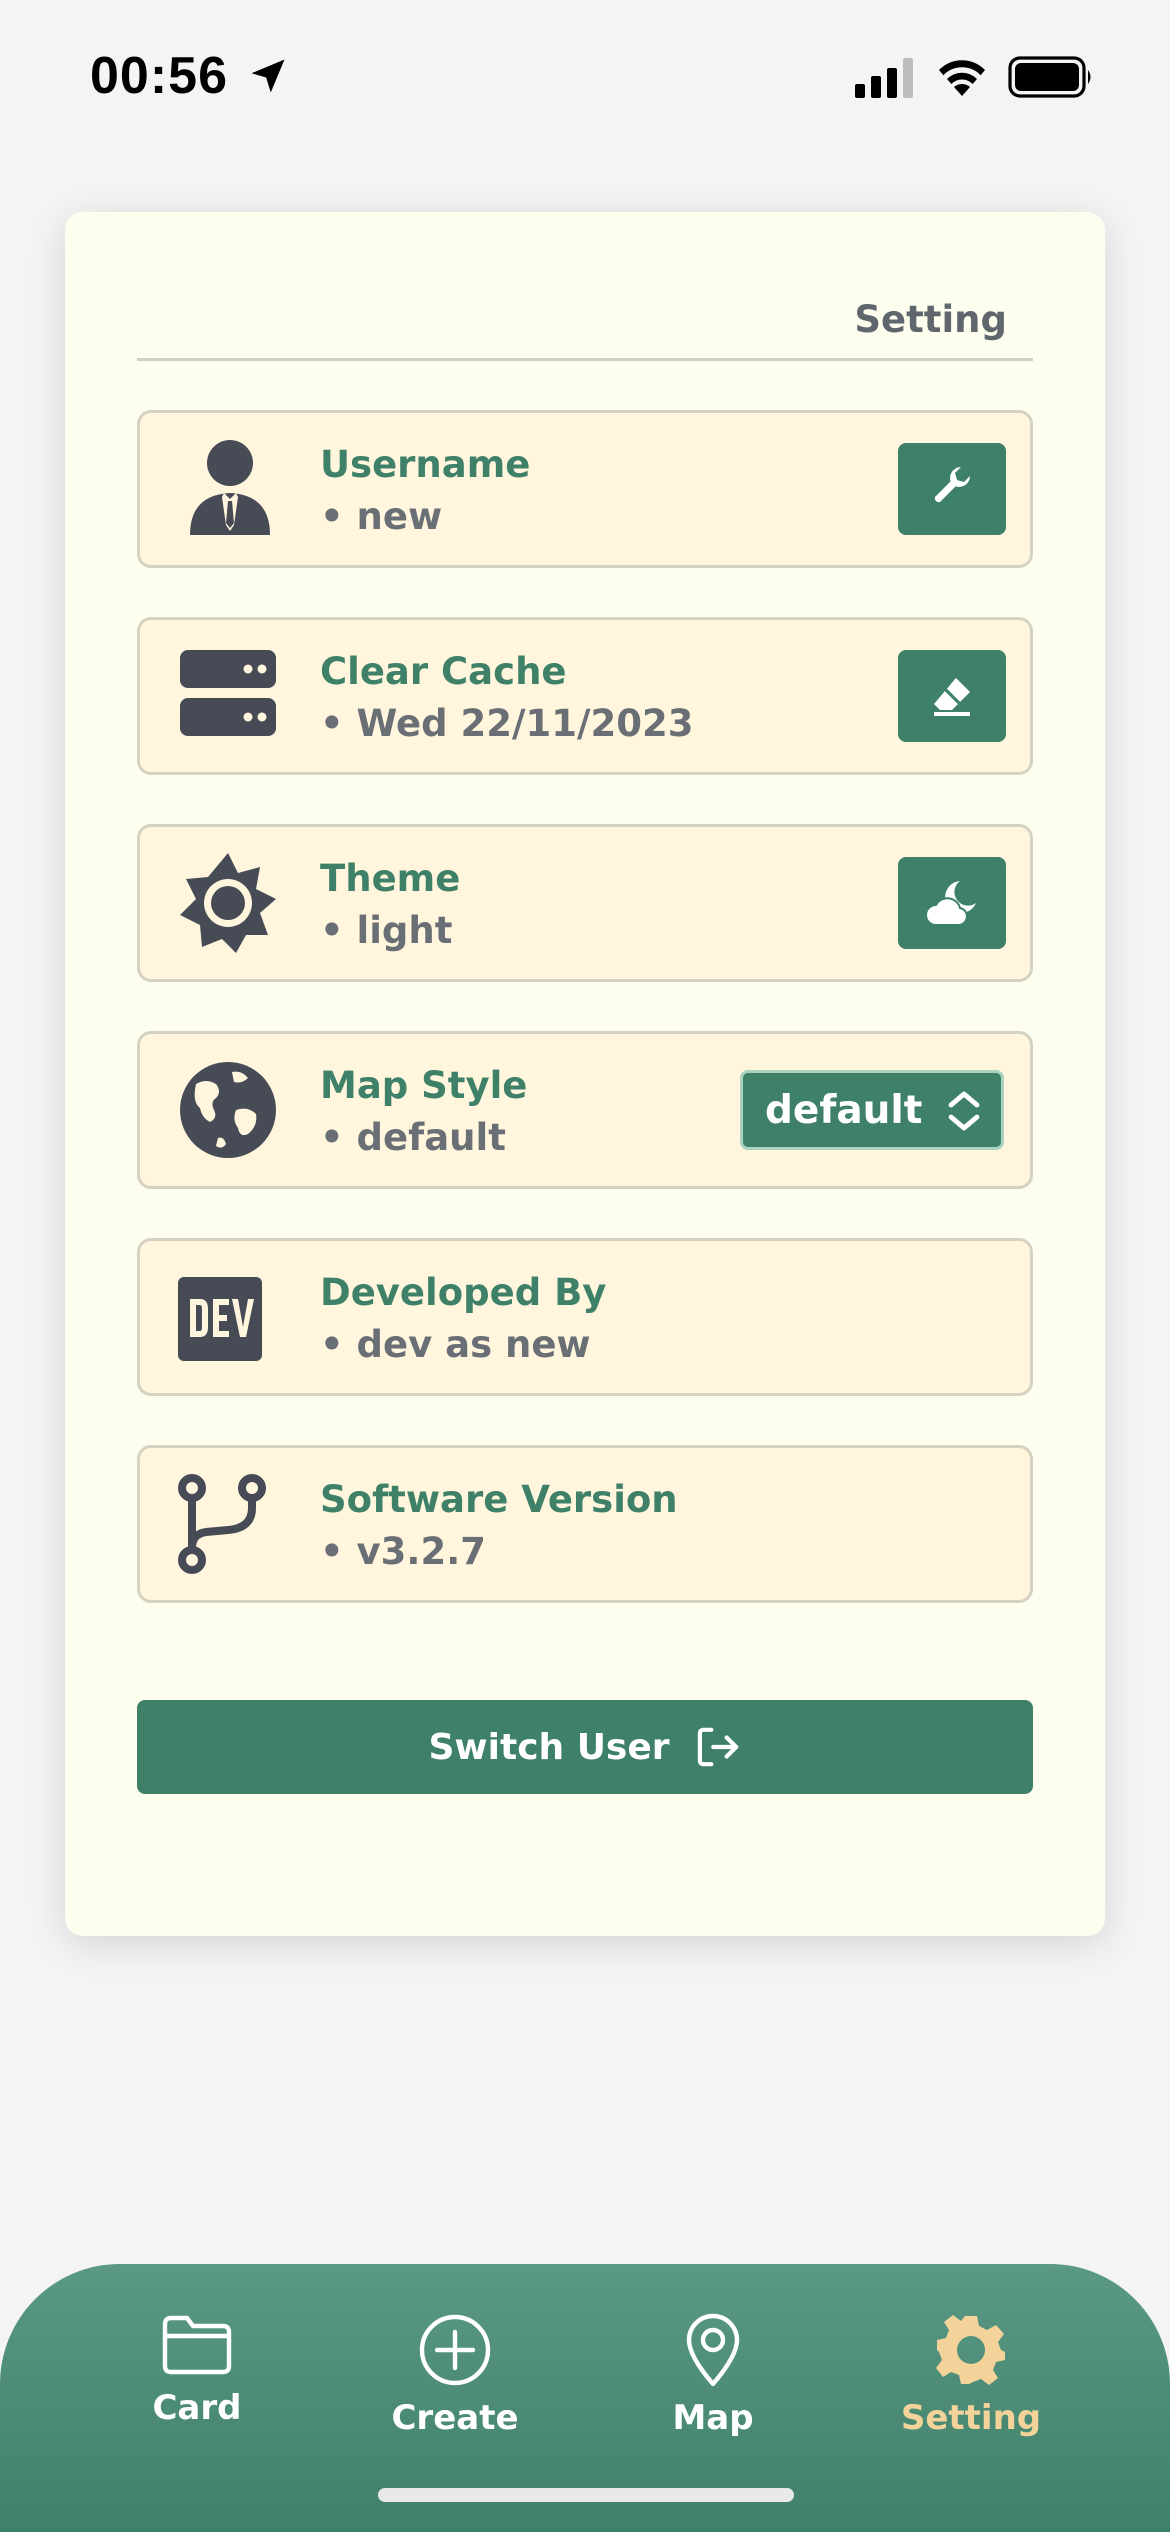 This screenshot has height=2532, width=1170. Describe the element at coordinates (585, 903) in the screenshot. I see `setting-row-theme: Theme • light` at that location.